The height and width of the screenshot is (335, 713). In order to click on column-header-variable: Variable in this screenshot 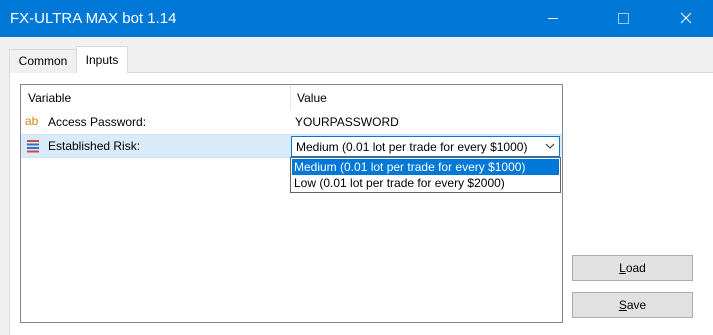, I will do `click(49, 98)`.